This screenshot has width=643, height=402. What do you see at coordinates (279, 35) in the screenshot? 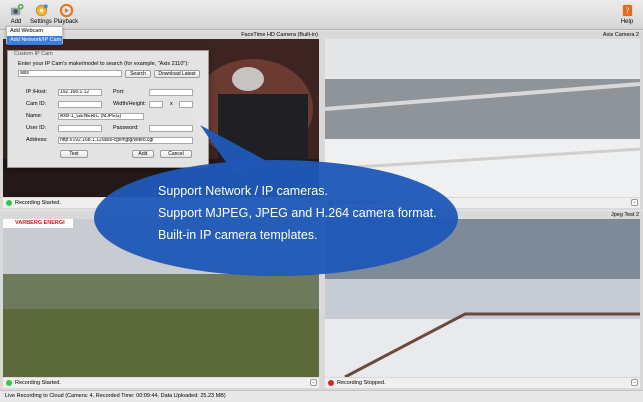
I see `camera-title: FaceTime HD Camera (Built-in)` at bounding box center [279, 35].